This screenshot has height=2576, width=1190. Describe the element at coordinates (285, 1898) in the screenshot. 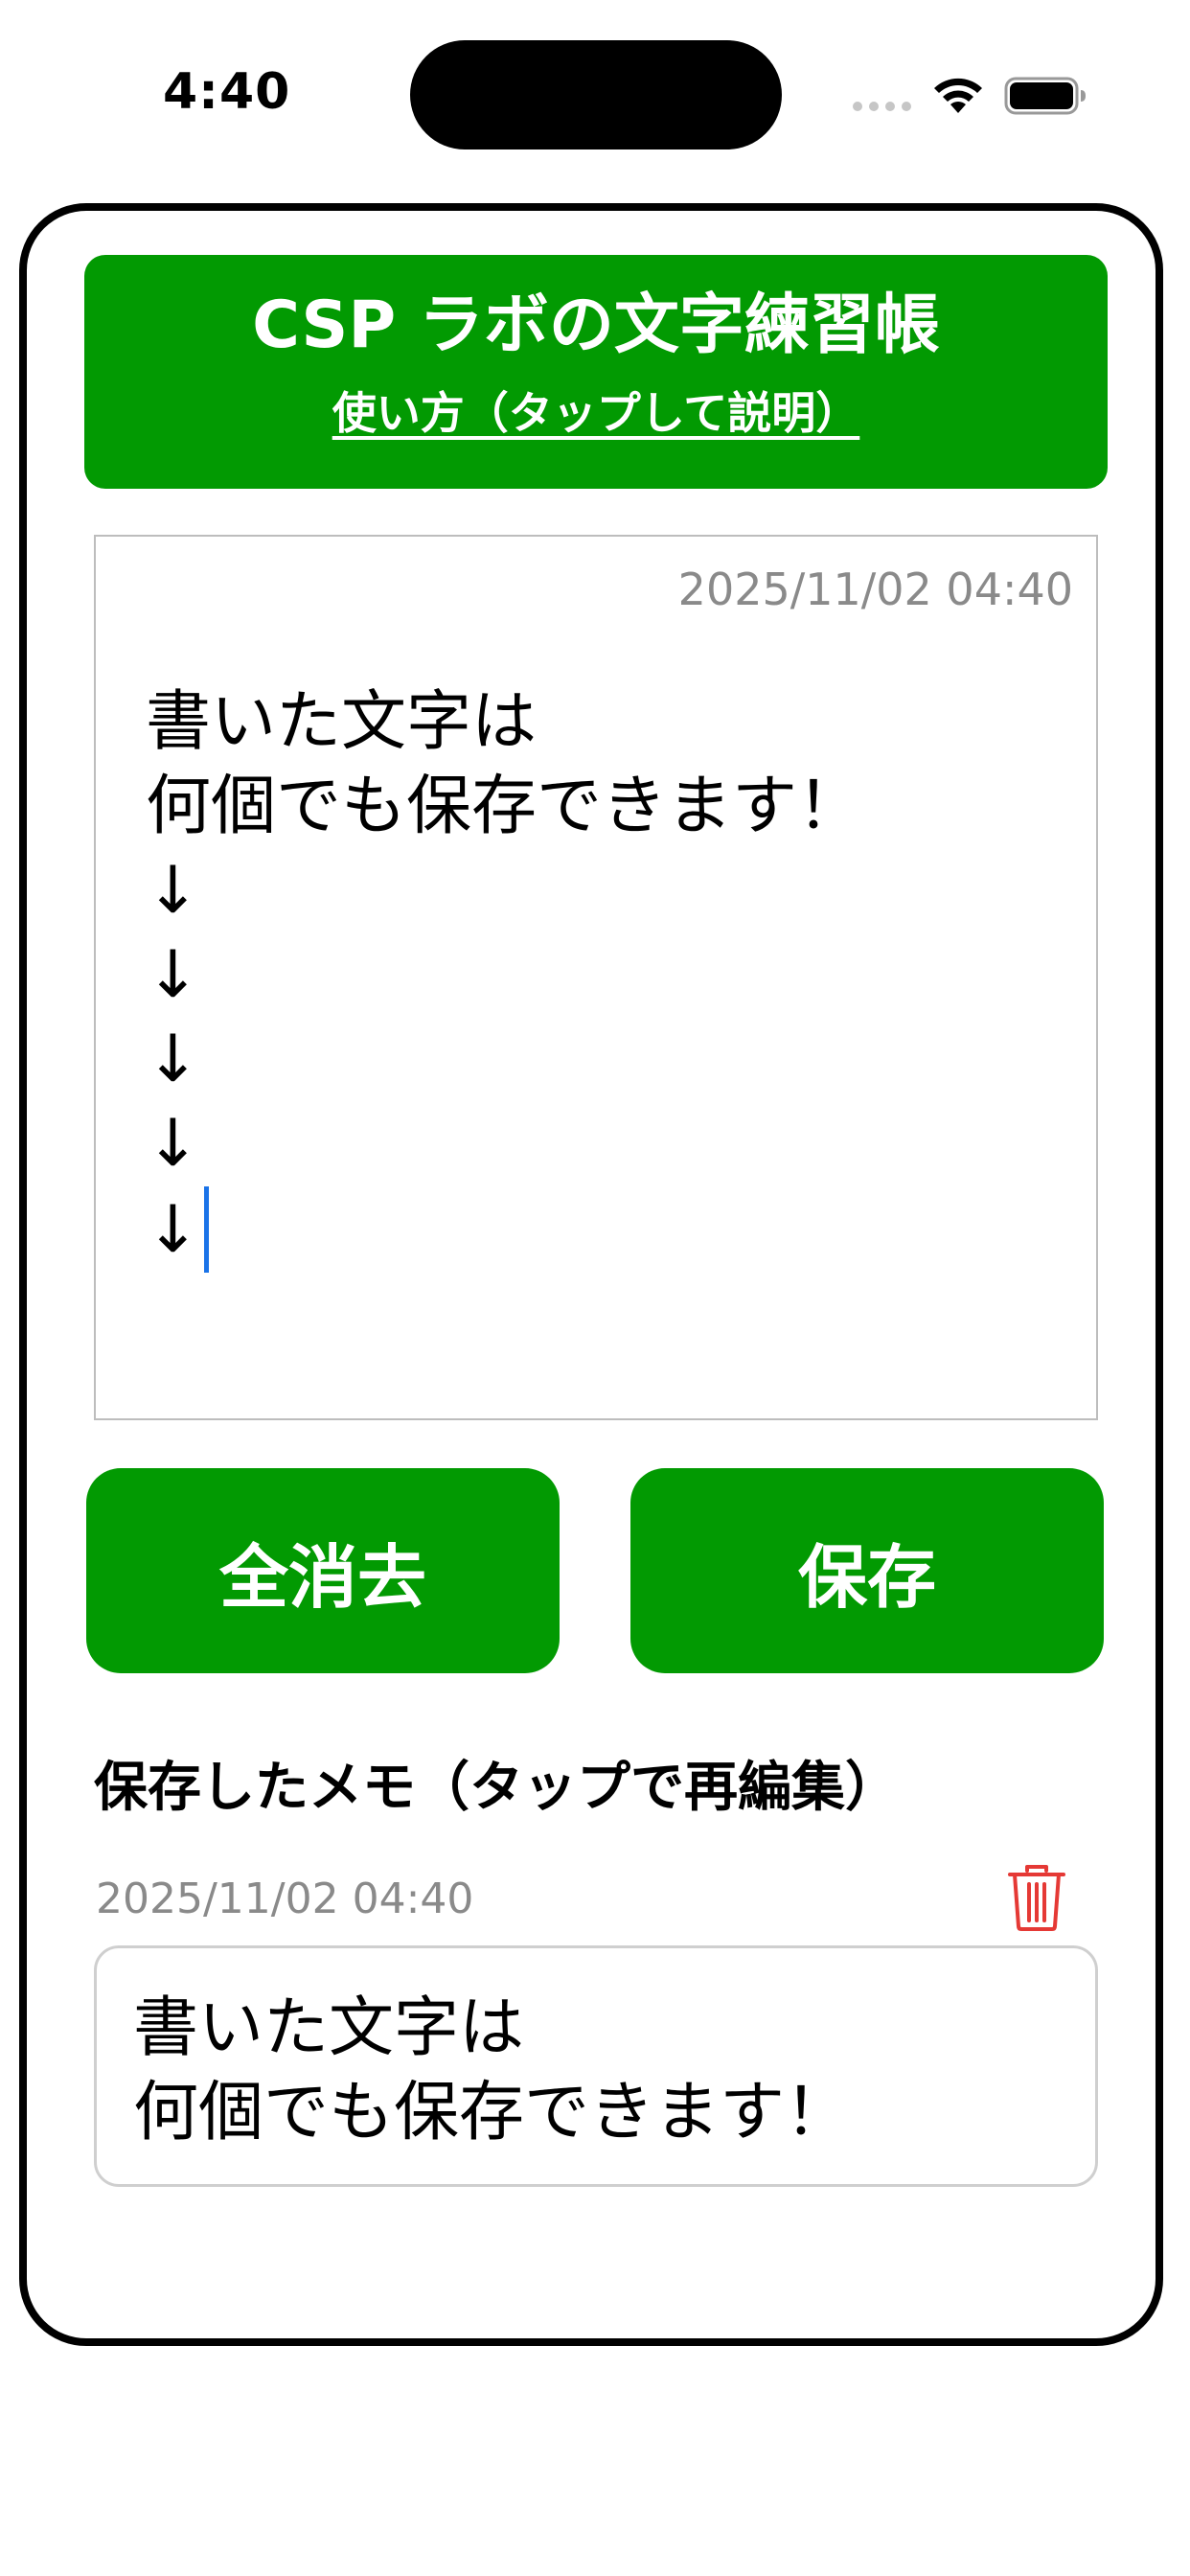

I see `memo-timestamp: 2025/11/02 04:40` at that location.